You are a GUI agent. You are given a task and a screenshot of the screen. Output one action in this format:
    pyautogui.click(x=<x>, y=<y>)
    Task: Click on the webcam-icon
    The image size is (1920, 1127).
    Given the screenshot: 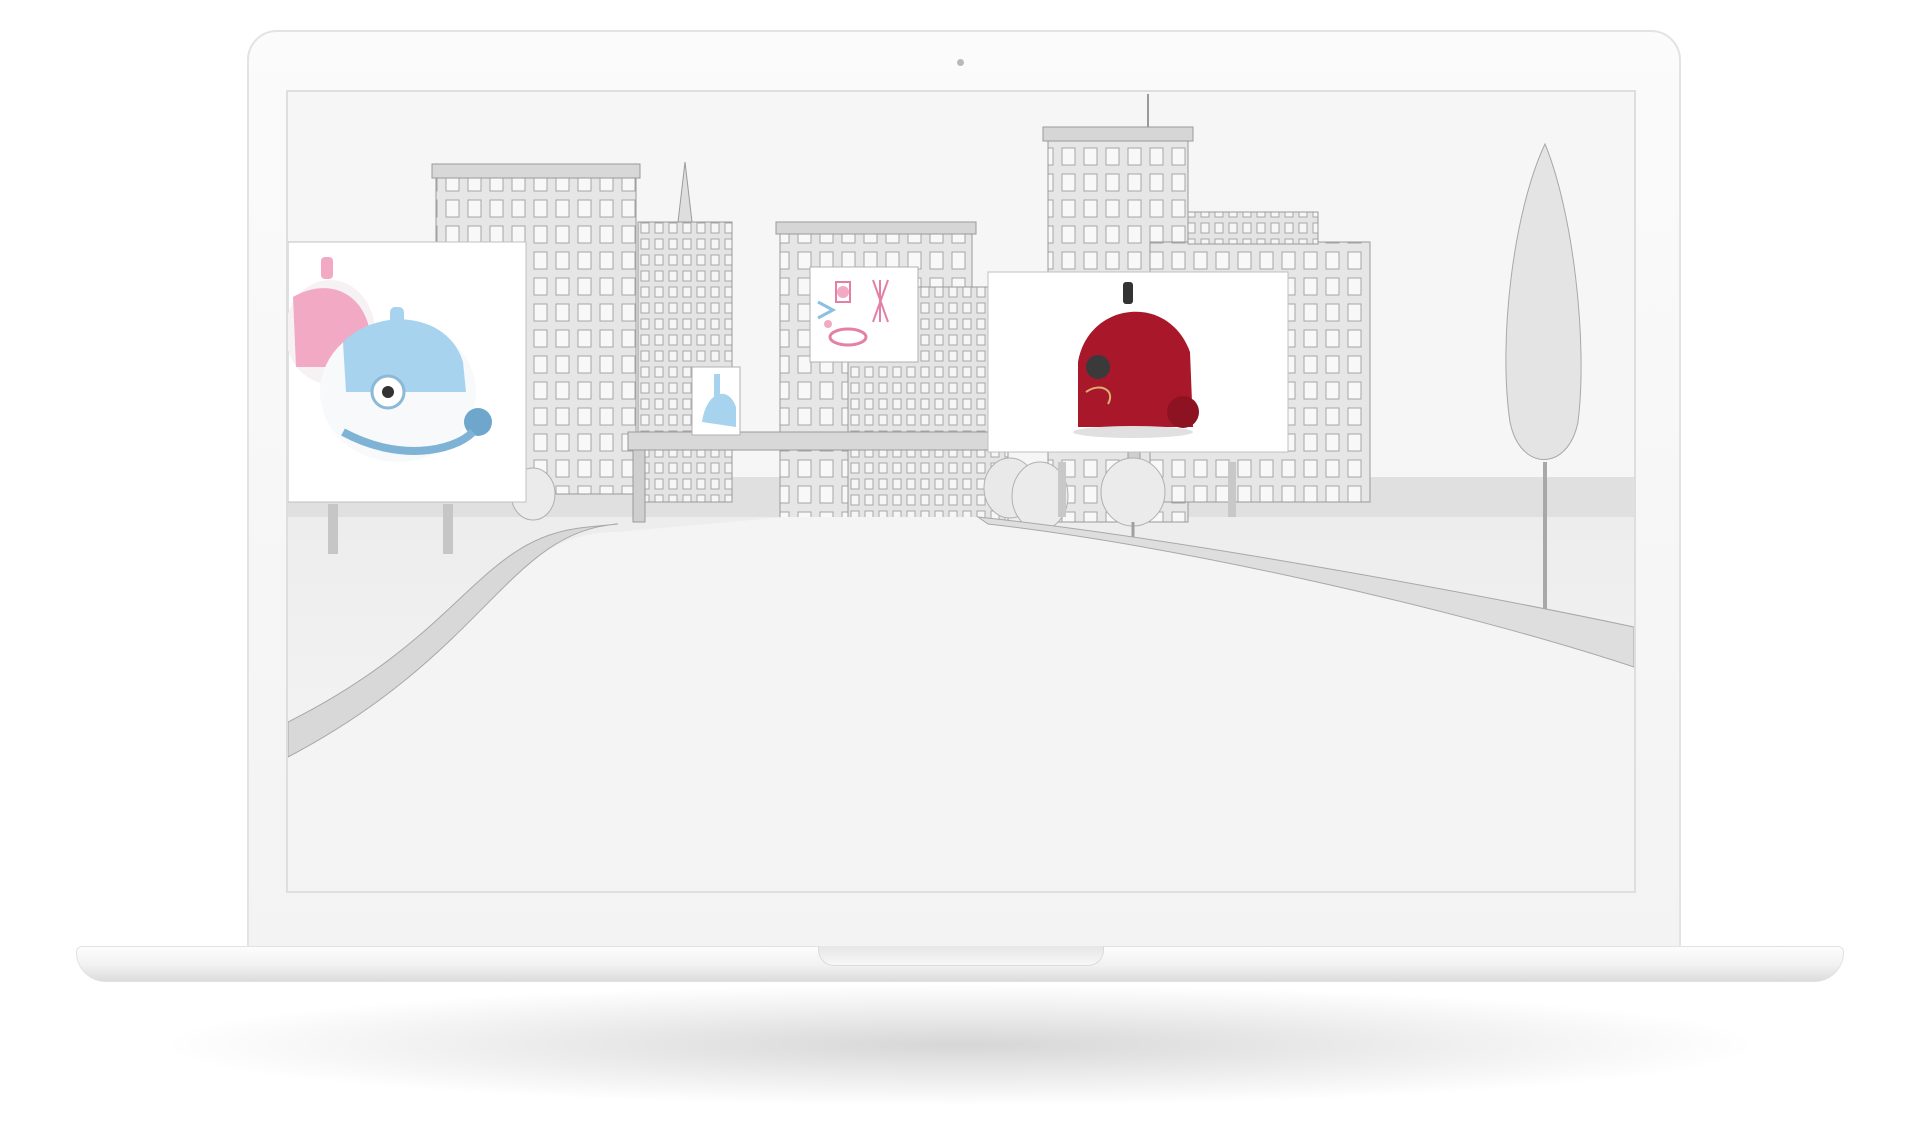 What is the action you would take?
    pyautogui.click(x=960, y=62)
    